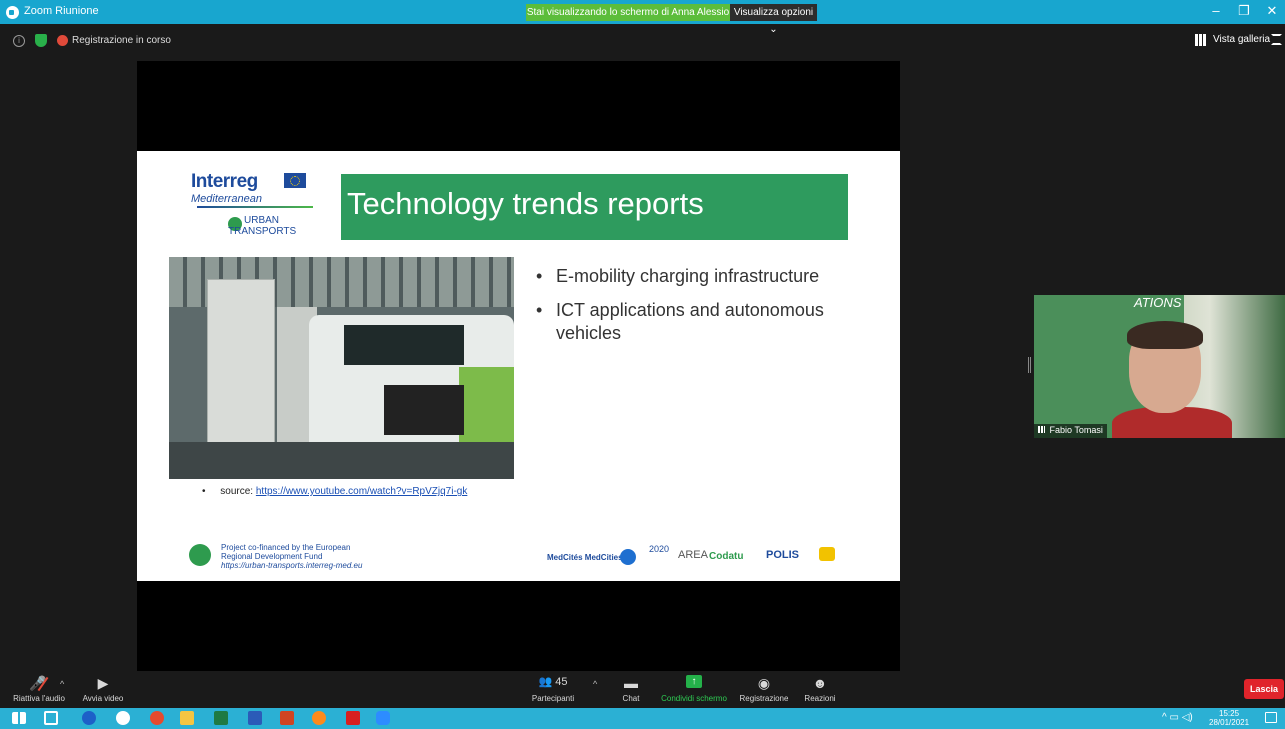 The height and width of the screenshot is (729, 1285). What do you see at coordinates (41, 40) in the screenshot?
I see `security-shield-icon` at bounding box center [41, 40].